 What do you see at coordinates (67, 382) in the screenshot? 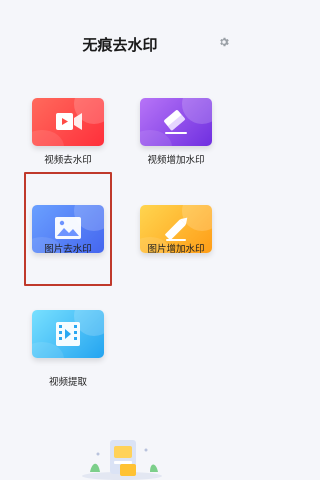
I see `feature-label: 视频提取` at bounding box center [67, 382].